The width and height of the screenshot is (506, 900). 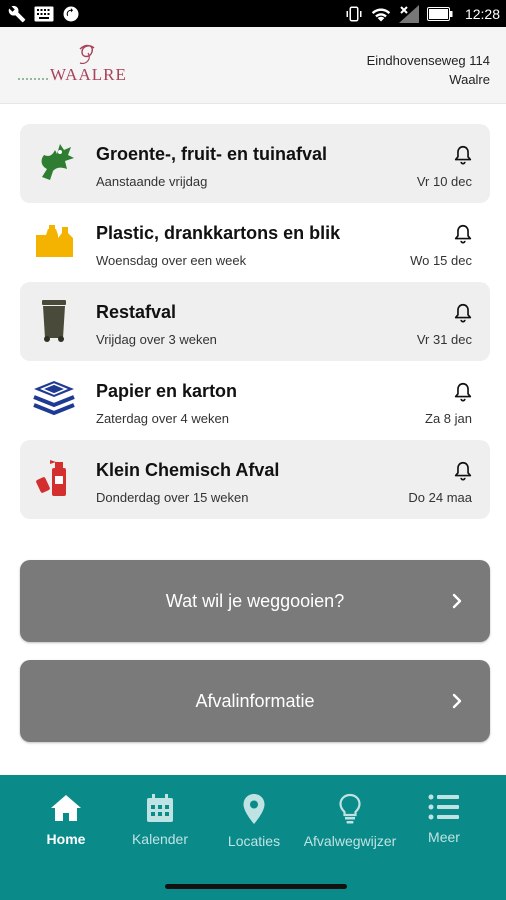 I want to click on home-icon, so click(x=66, y=808).